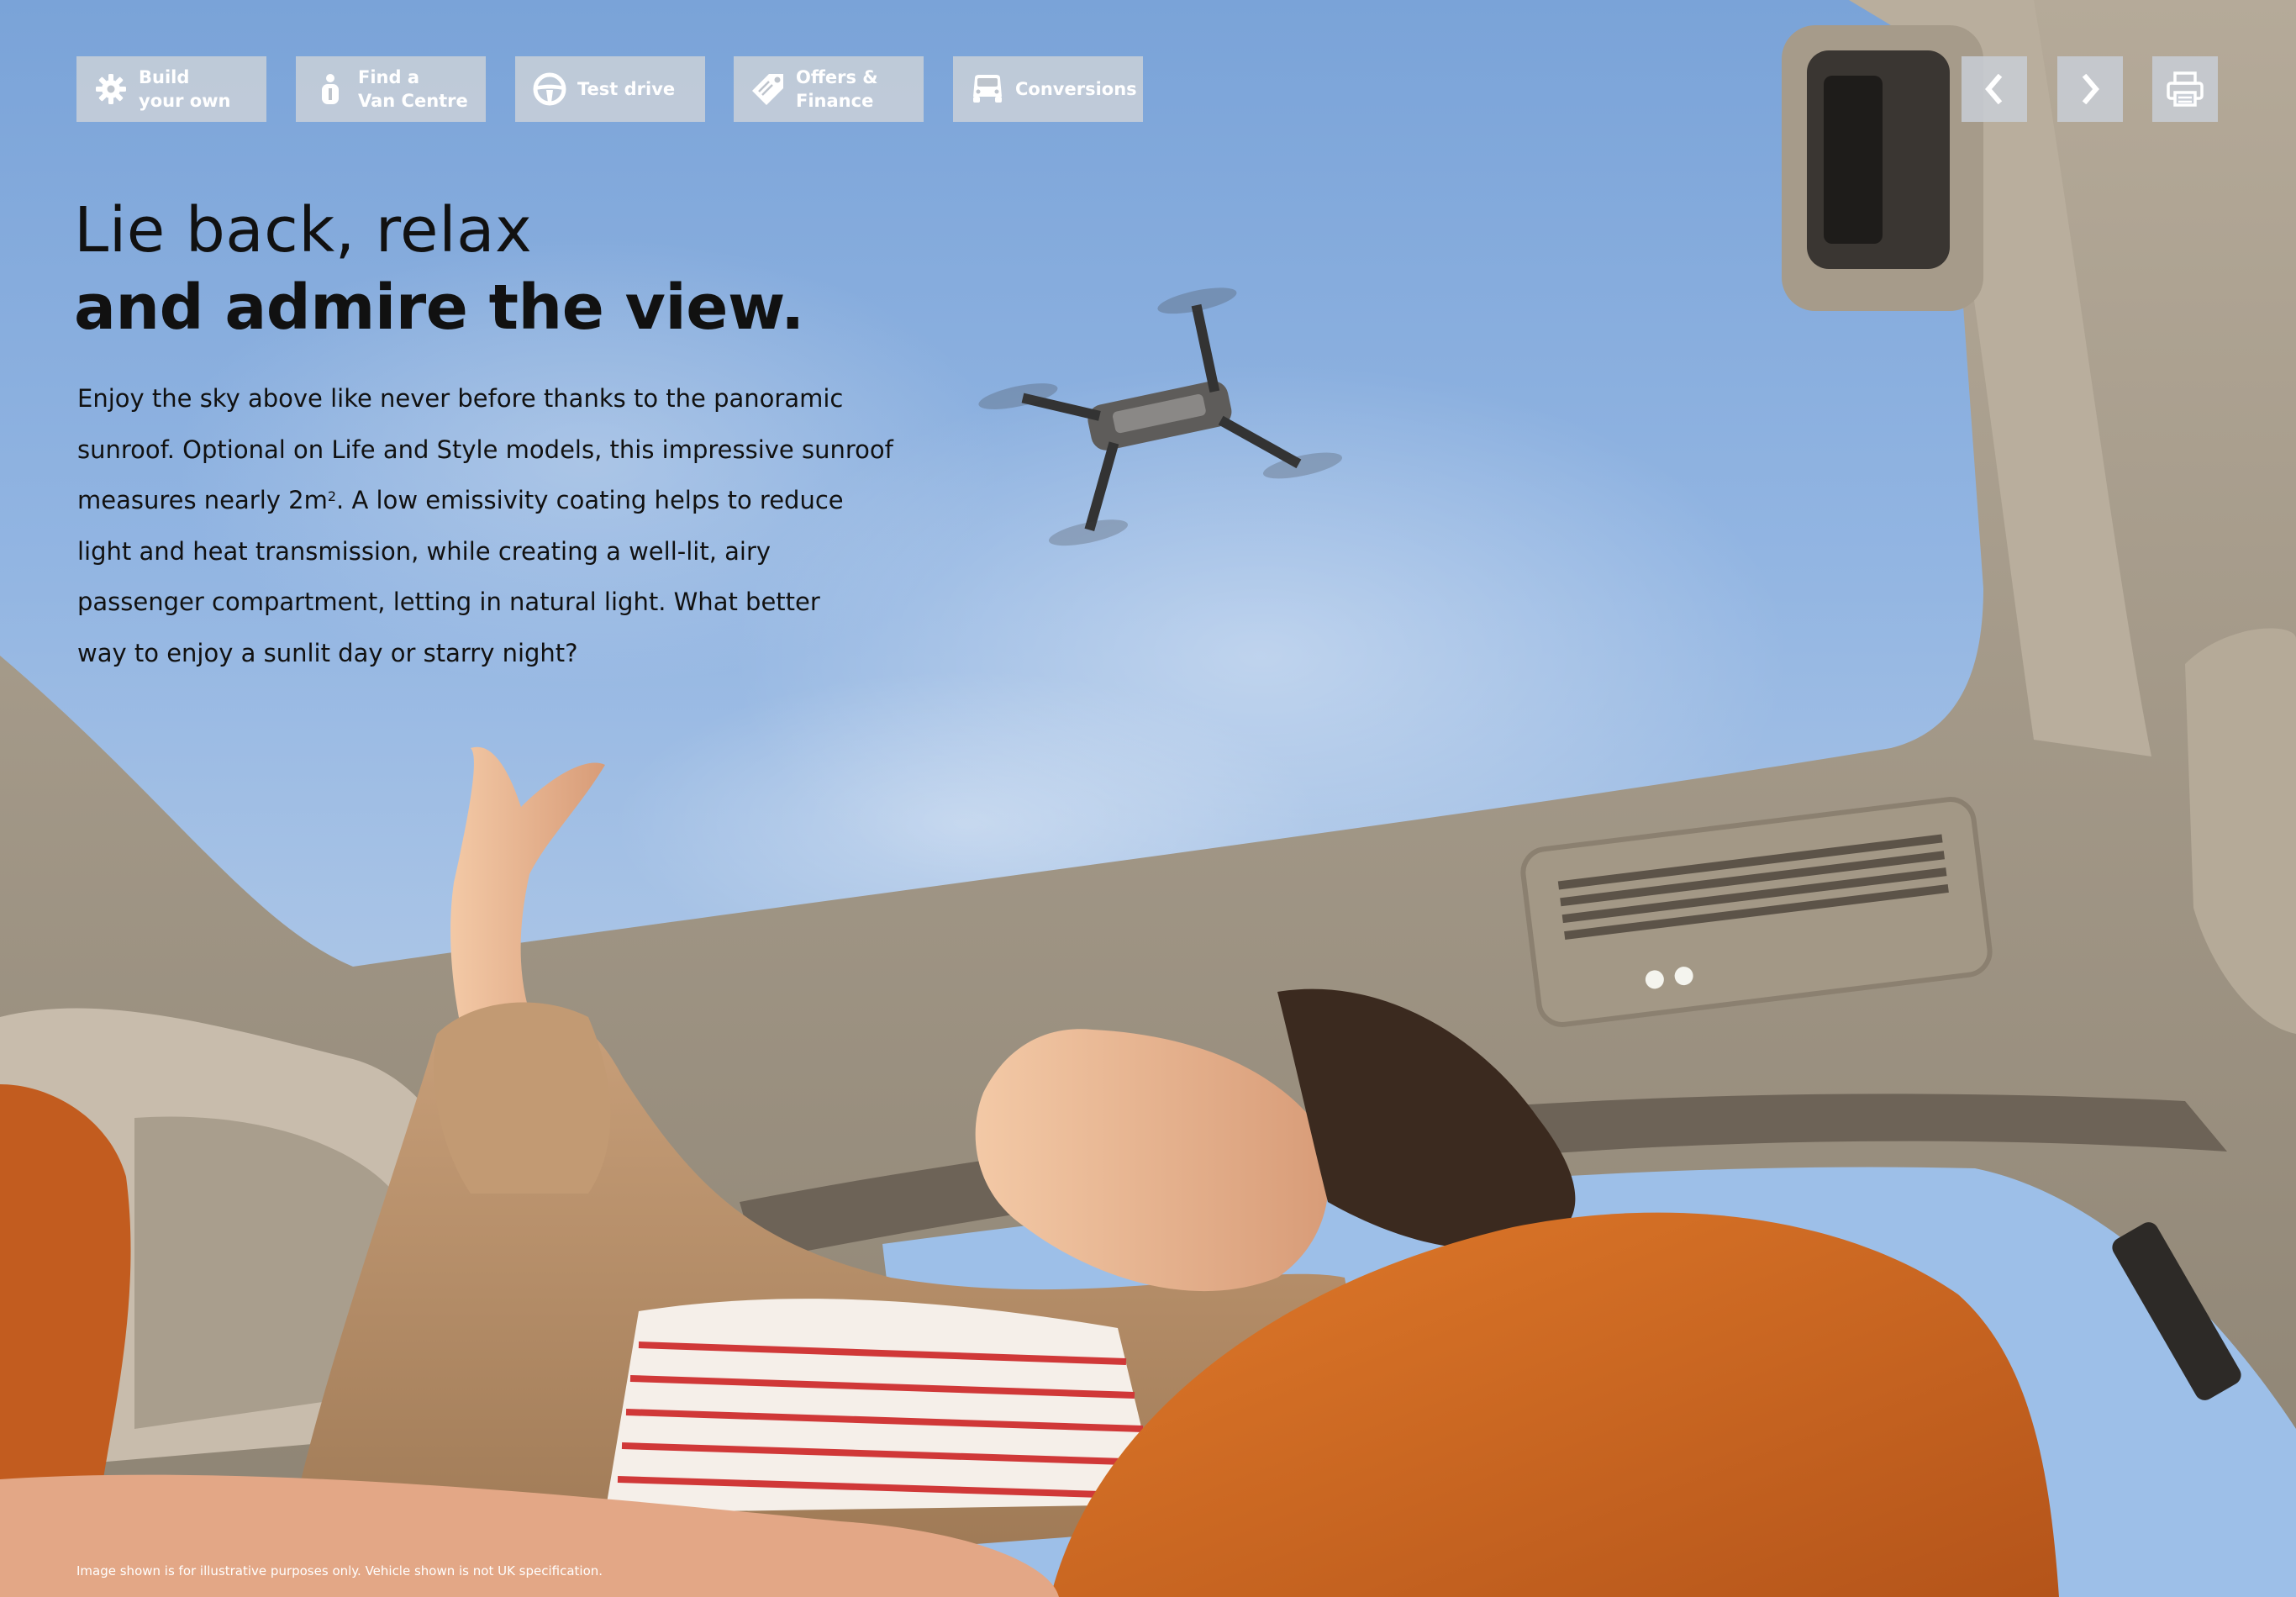  I want to click on steering-wheel-icon, so click(549, 89).